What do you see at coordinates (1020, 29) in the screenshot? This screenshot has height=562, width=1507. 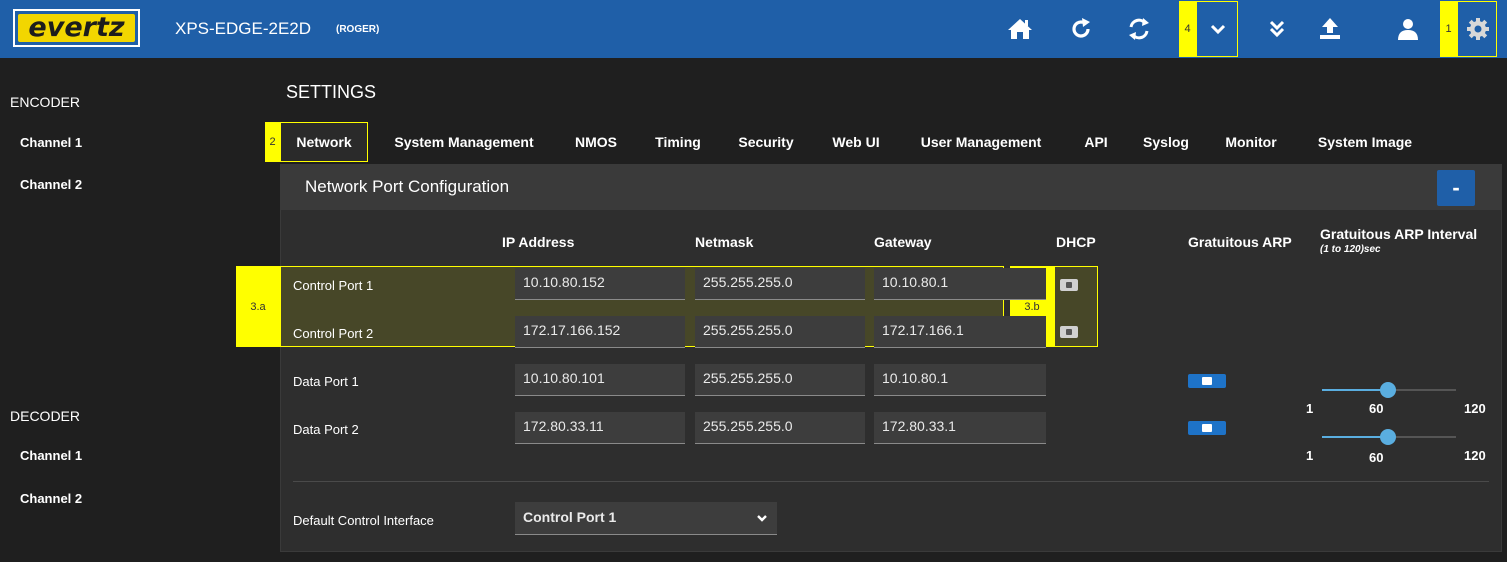 I see `home-icon` at bounding box center [1020, 29].